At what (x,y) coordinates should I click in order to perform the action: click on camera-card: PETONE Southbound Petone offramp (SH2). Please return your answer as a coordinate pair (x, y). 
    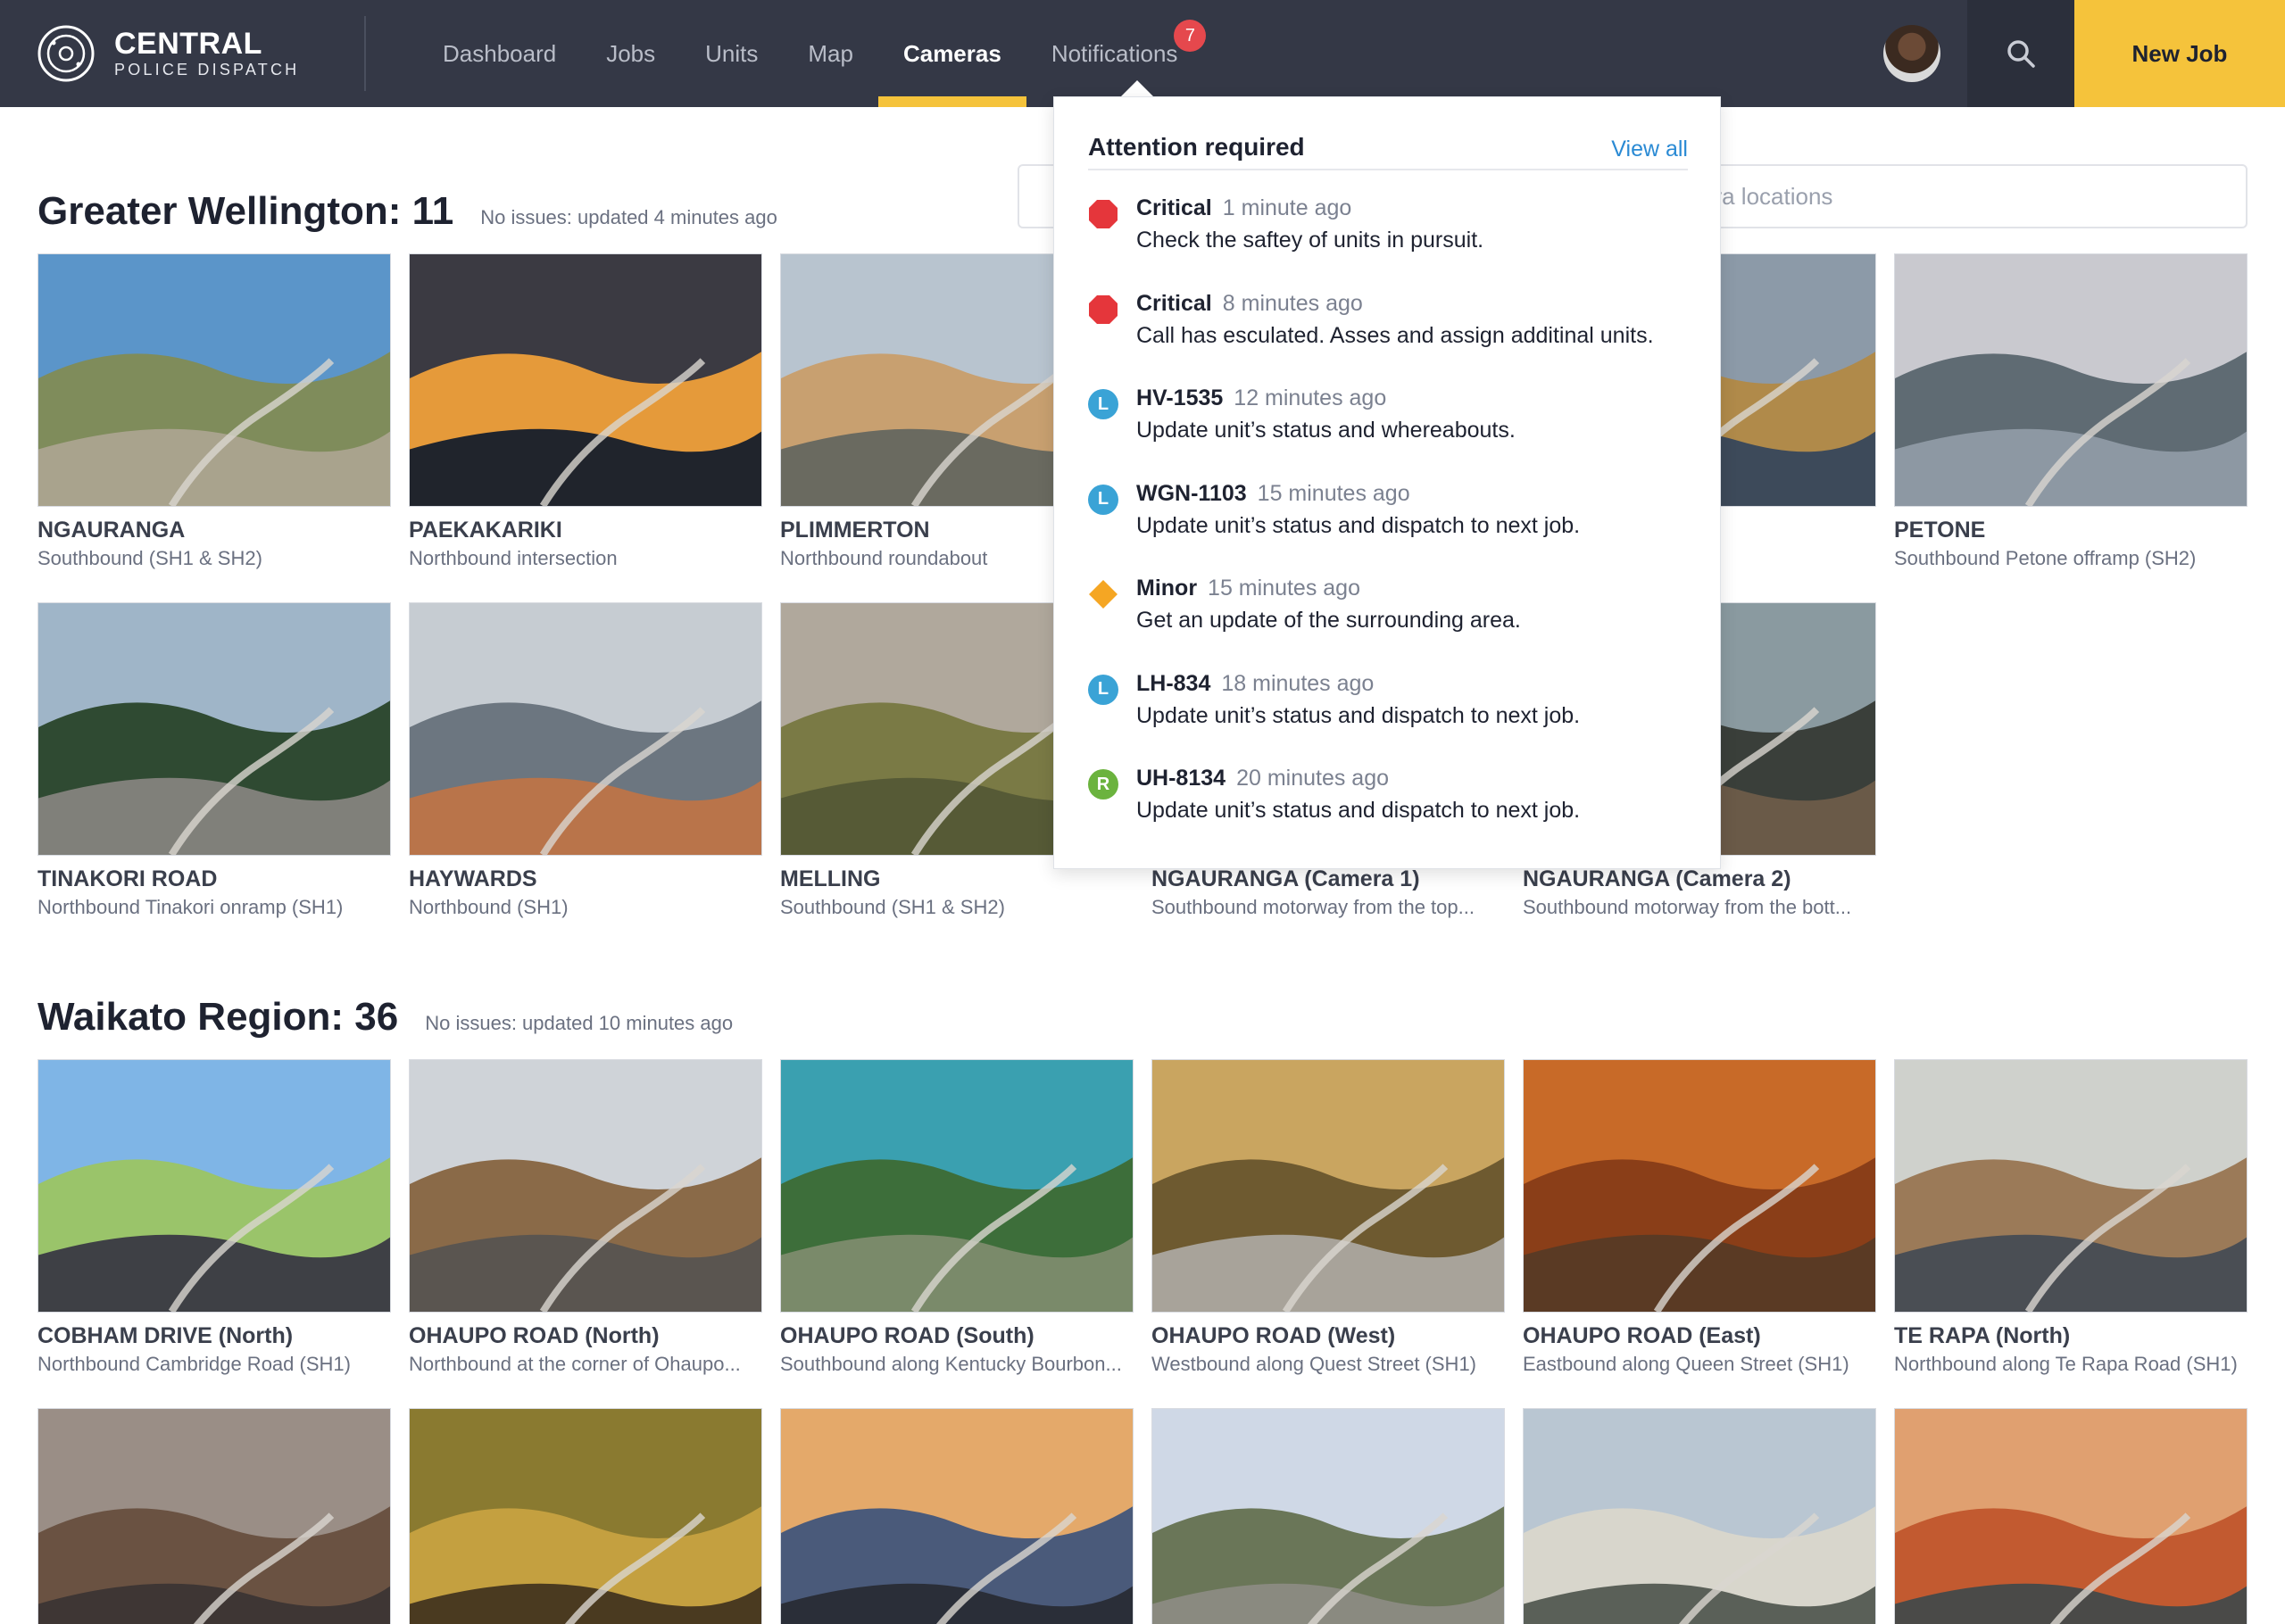
    Looking at the image, I should click on (2071, 411).